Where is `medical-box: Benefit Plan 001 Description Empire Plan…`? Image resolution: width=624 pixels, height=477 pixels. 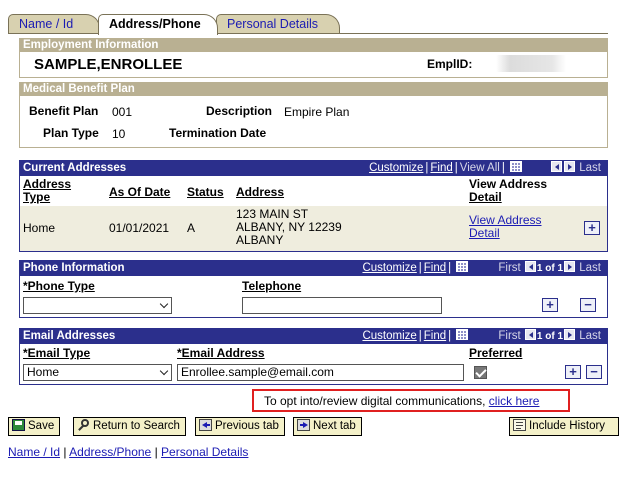
medical-box: Benefit Plan 001 Description Empire Plan… is located at coordinates (313, 122).